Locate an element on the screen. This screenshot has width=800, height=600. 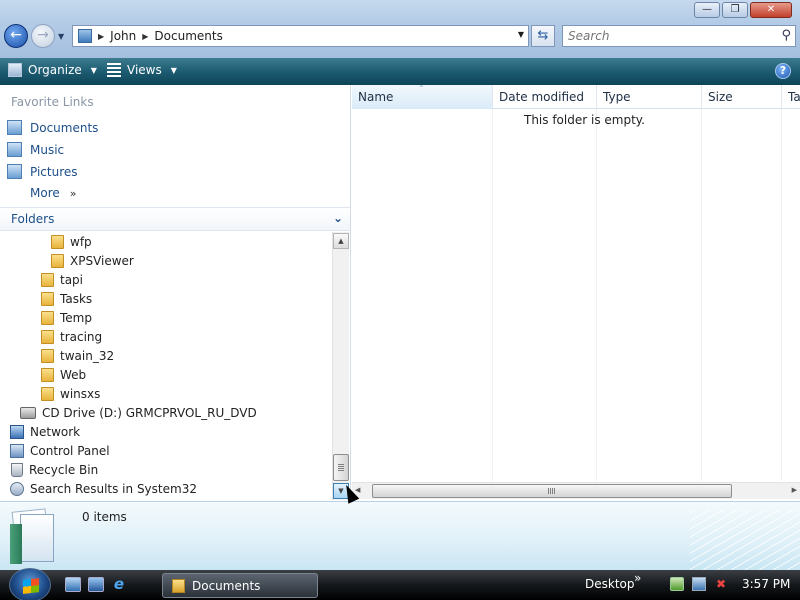
network-icon is located at coordinates (17, 432).